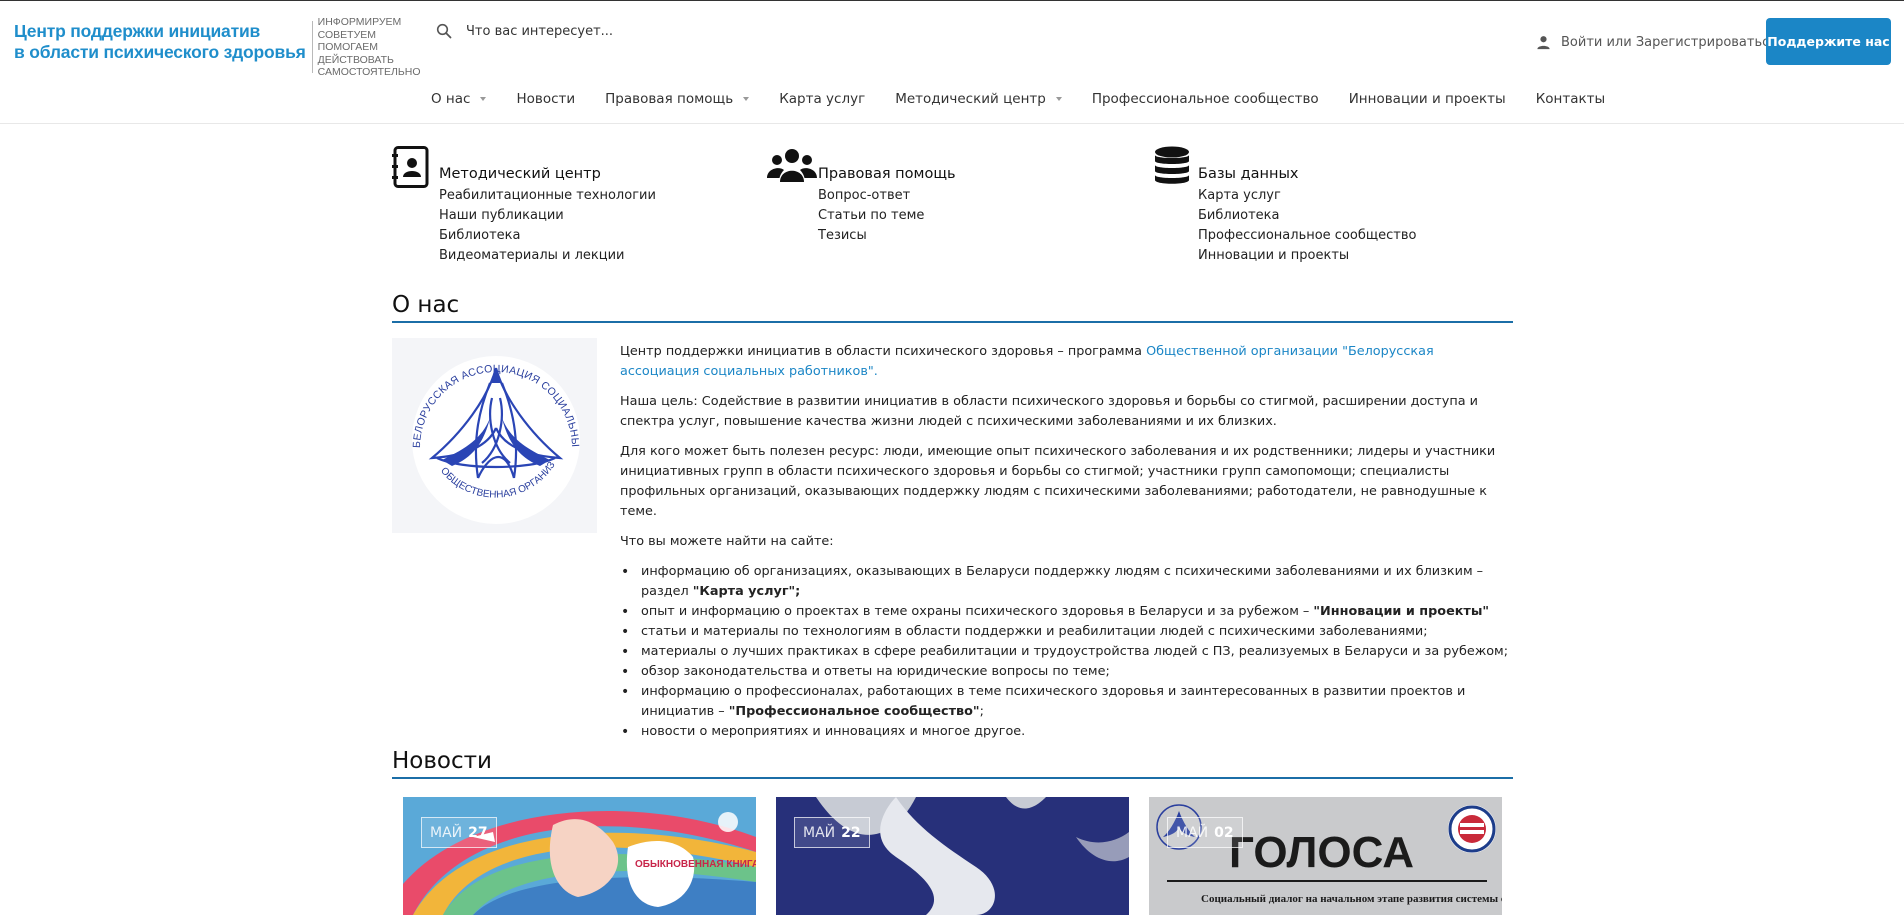 This screenshot has width=1904, height=915. I want to click on news-card-image, so click(952, 856).